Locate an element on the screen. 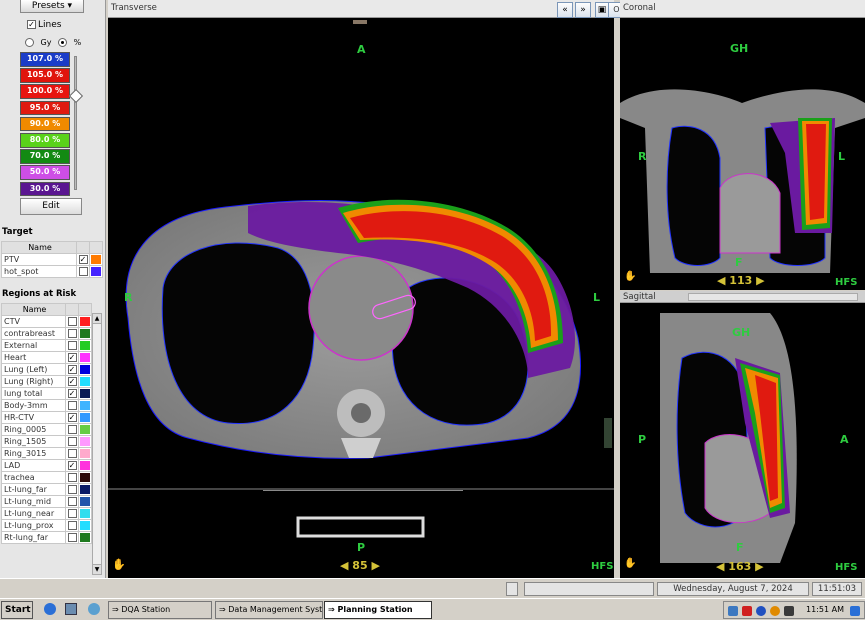  scroll-up-icon: ▲ is located at coordinates (97, 319).